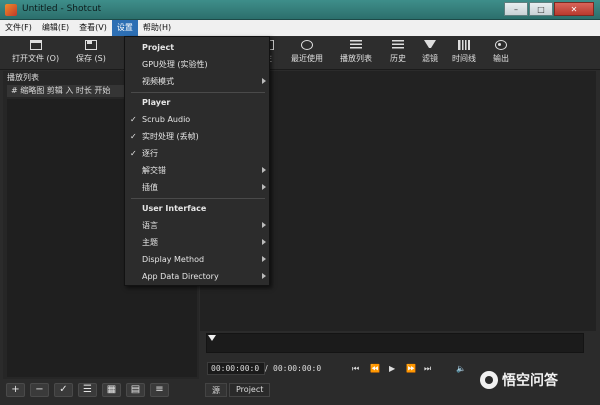 The height and width of the screenshot is (405, 600). I want to click on update-button: ✓, so click(63, 390).